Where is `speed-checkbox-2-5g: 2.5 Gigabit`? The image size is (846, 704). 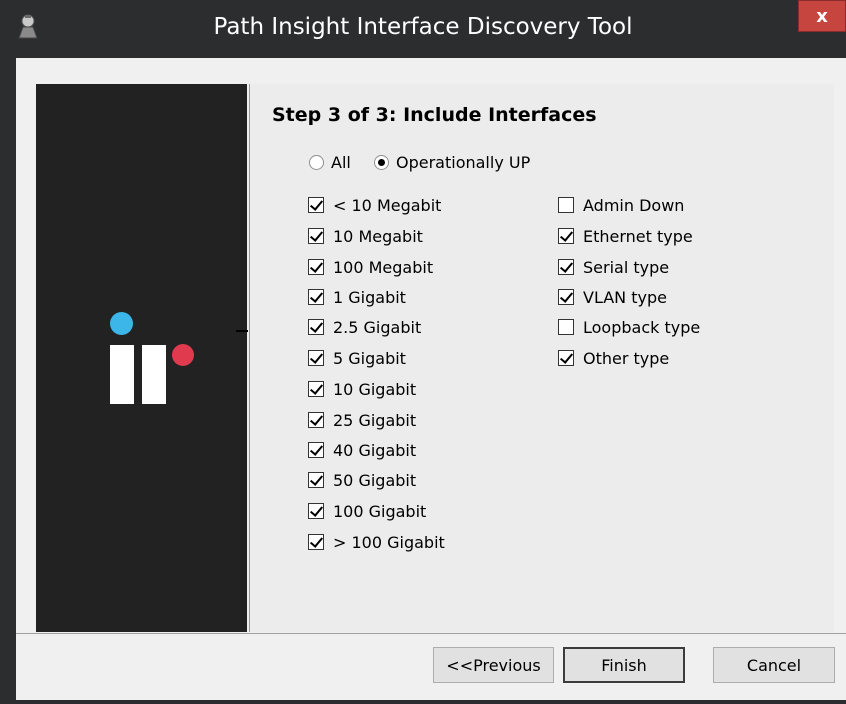
speed-checkbox-2-5g: 2.5 Gigabit is located at coordinates (364, 327).